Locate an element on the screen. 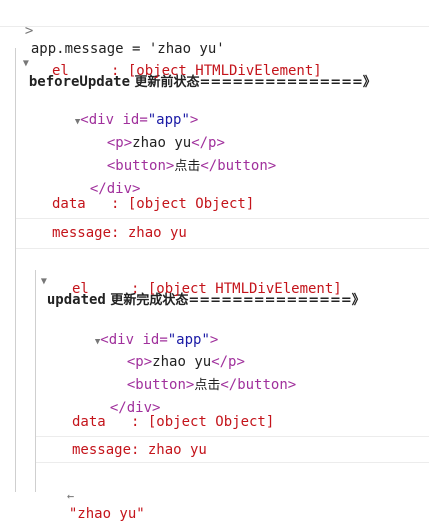 This screenshot has height=523, width=429. return-arrow-icon: ← is located at coordinates (70, 496).